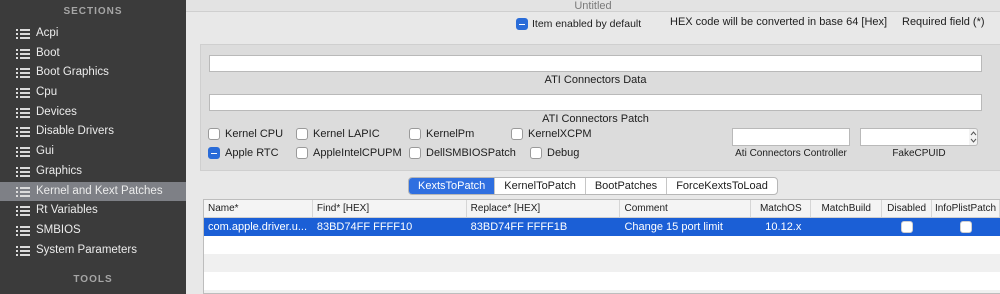  What do you see at coordinates (686, 208) in the screenshot?
I see `column-header: Comment` at bounding box center [686, 208].